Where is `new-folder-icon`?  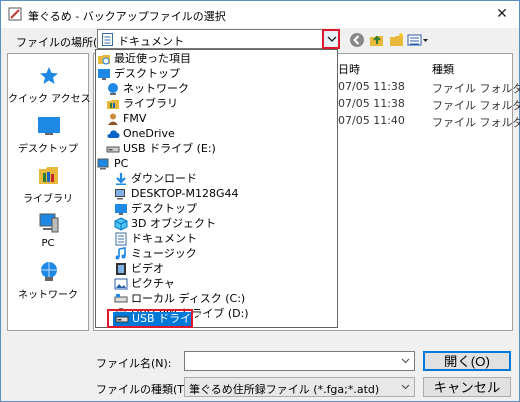 new-folder-icon is located at coordinates (397, 40).